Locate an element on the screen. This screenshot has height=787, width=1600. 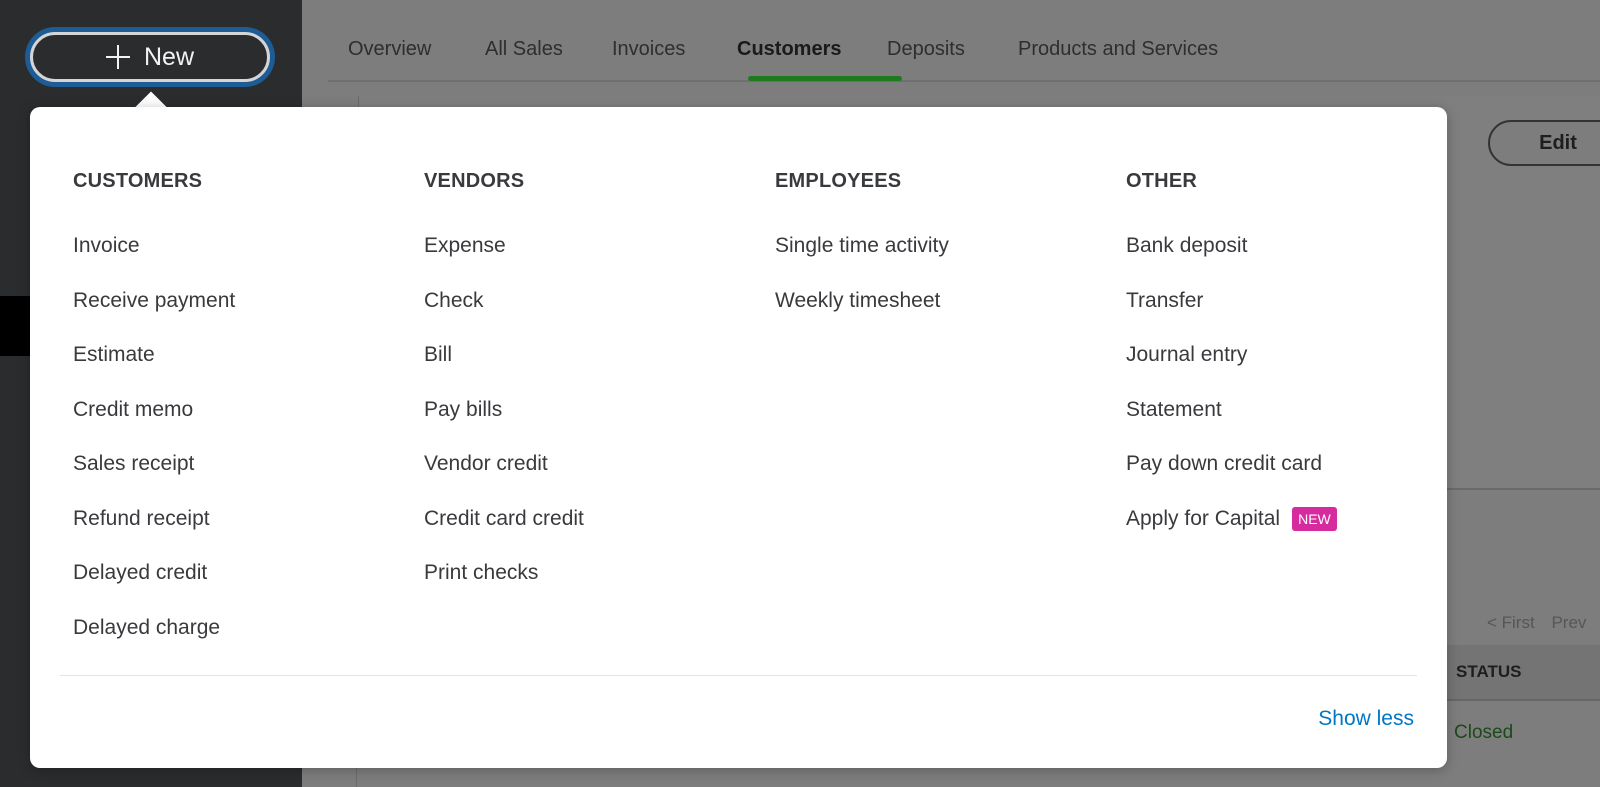
menu-item-bill: Bill is located at coordinates (589, 355).